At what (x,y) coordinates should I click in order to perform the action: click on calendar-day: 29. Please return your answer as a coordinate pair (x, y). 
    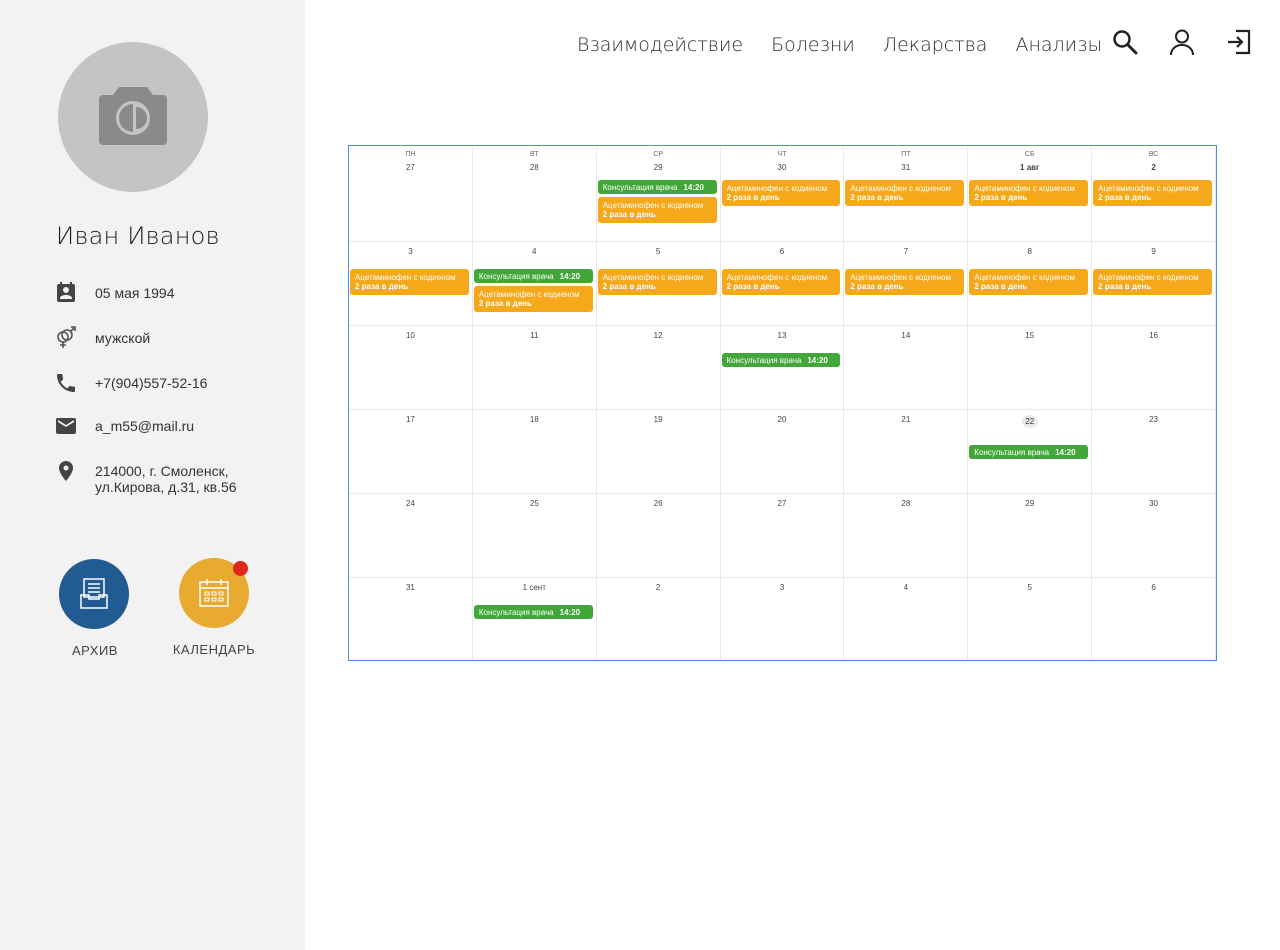
    Looking at the image, I should click on (1030, 536).